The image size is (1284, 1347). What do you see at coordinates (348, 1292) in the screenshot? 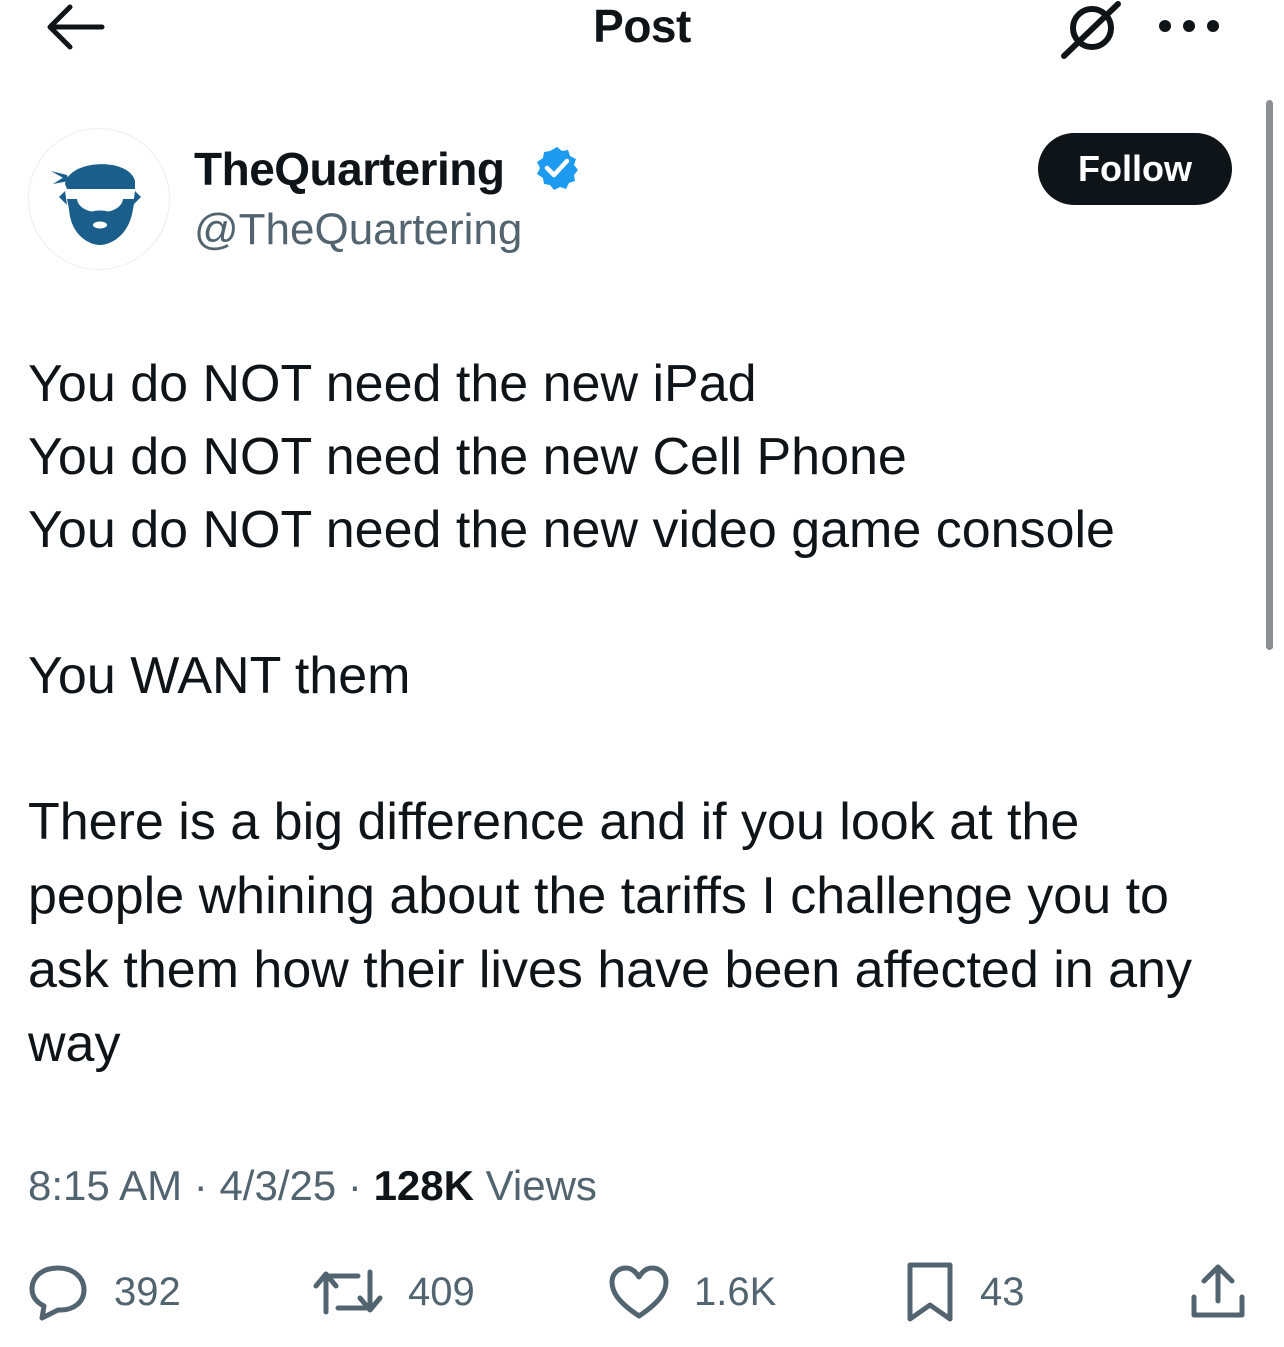
I see `repost-icon` at bounding box center [348, 1292].